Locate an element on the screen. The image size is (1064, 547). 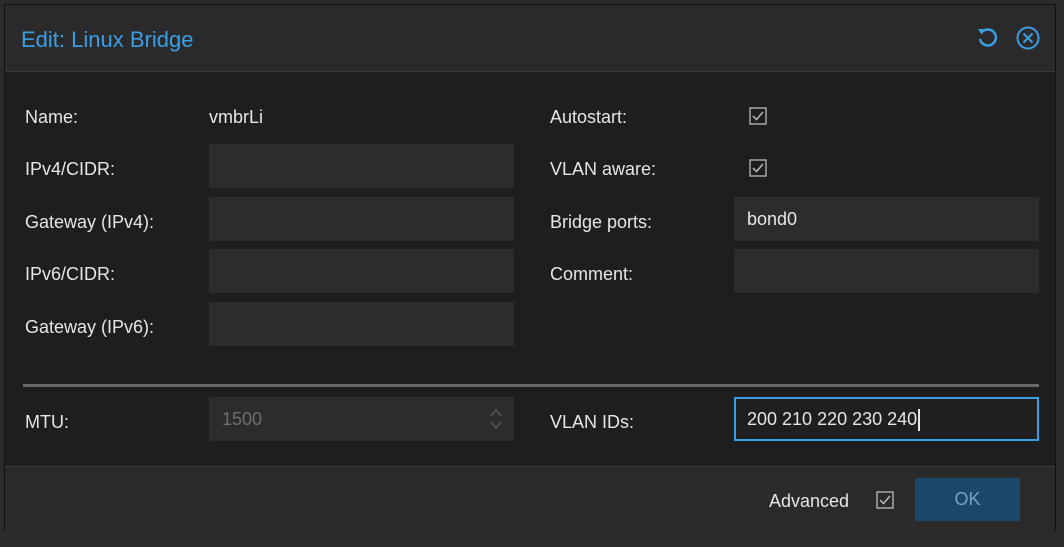
dialog-header: Edit: Linux Bridge is located at coordinates (530, 38).